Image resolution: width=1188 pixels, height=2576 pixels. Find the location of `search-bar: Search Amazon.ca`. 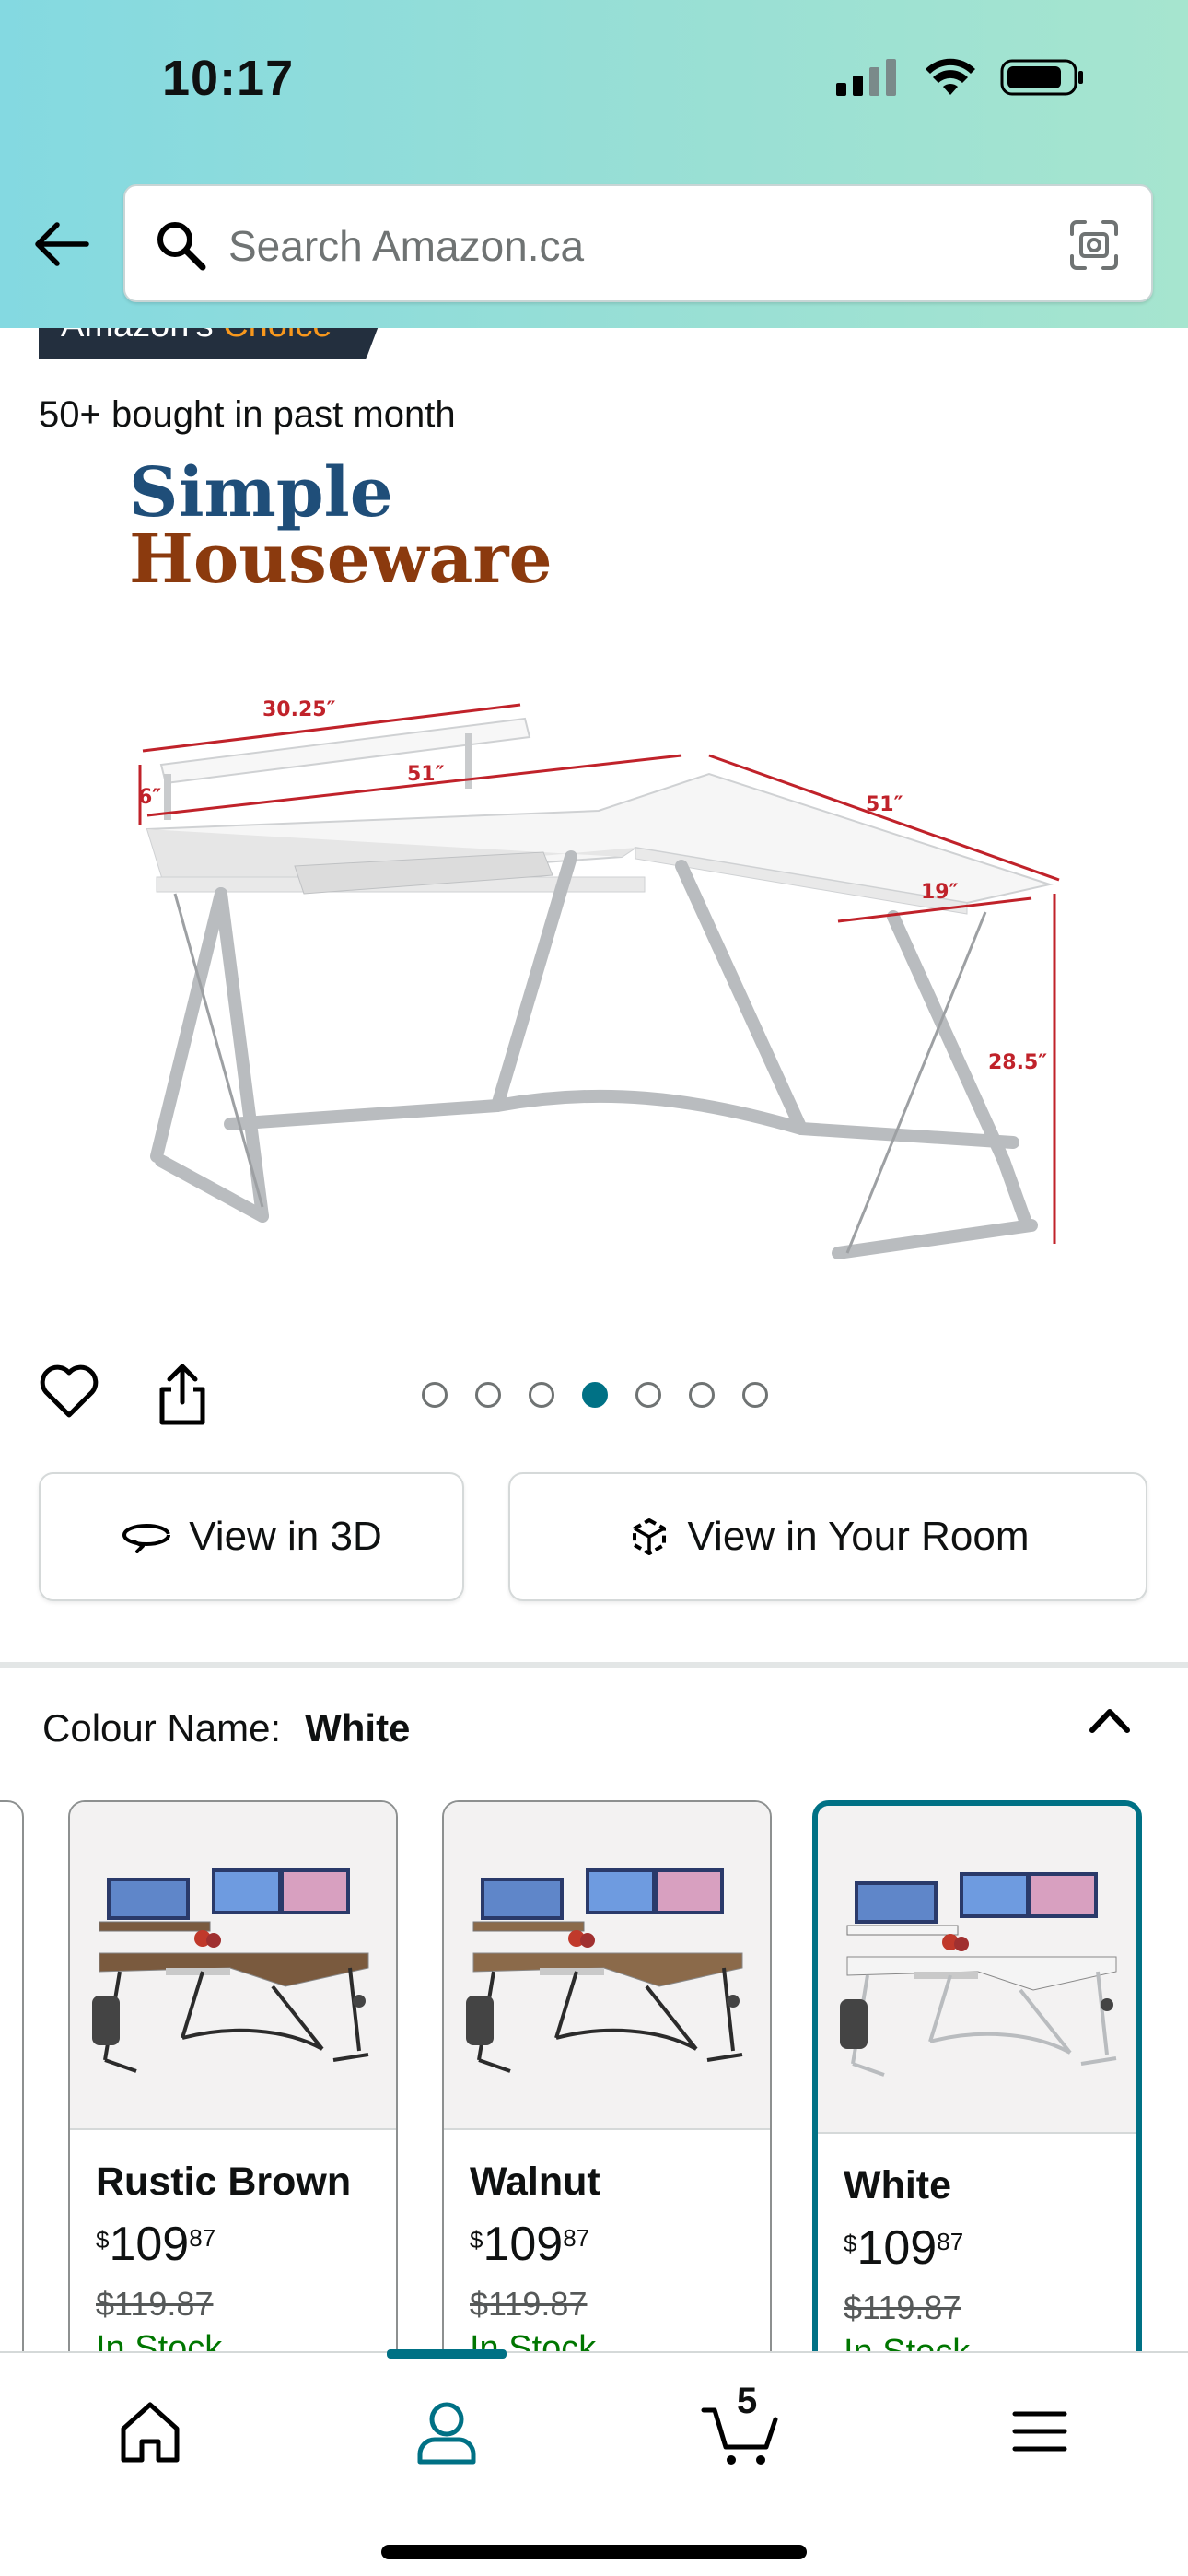

search-bar: Search Amazon.ca is located at coordinates (638, 243).